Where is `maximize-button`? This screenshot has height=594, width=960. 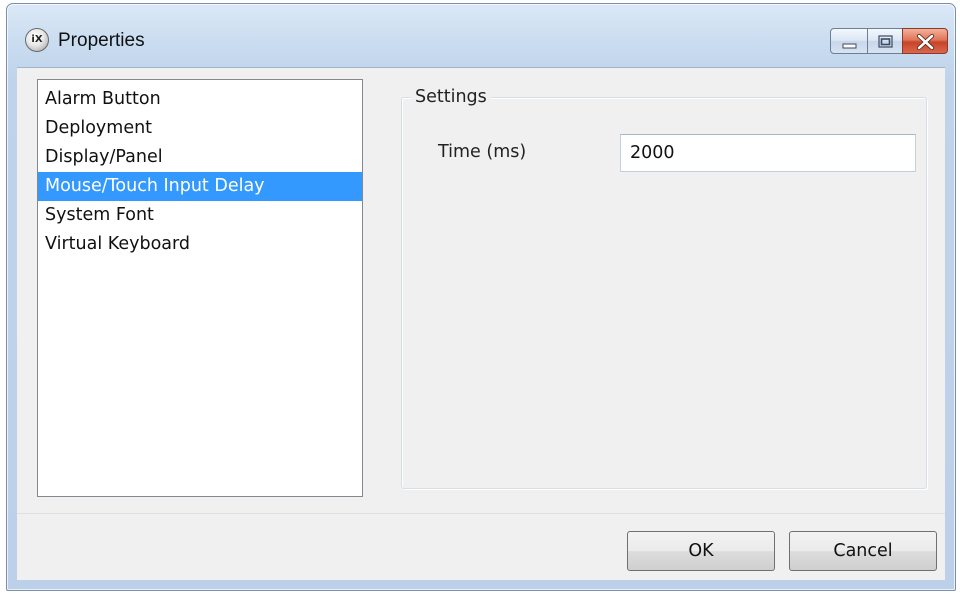 maximize-button is located at coordinates (885, 41).